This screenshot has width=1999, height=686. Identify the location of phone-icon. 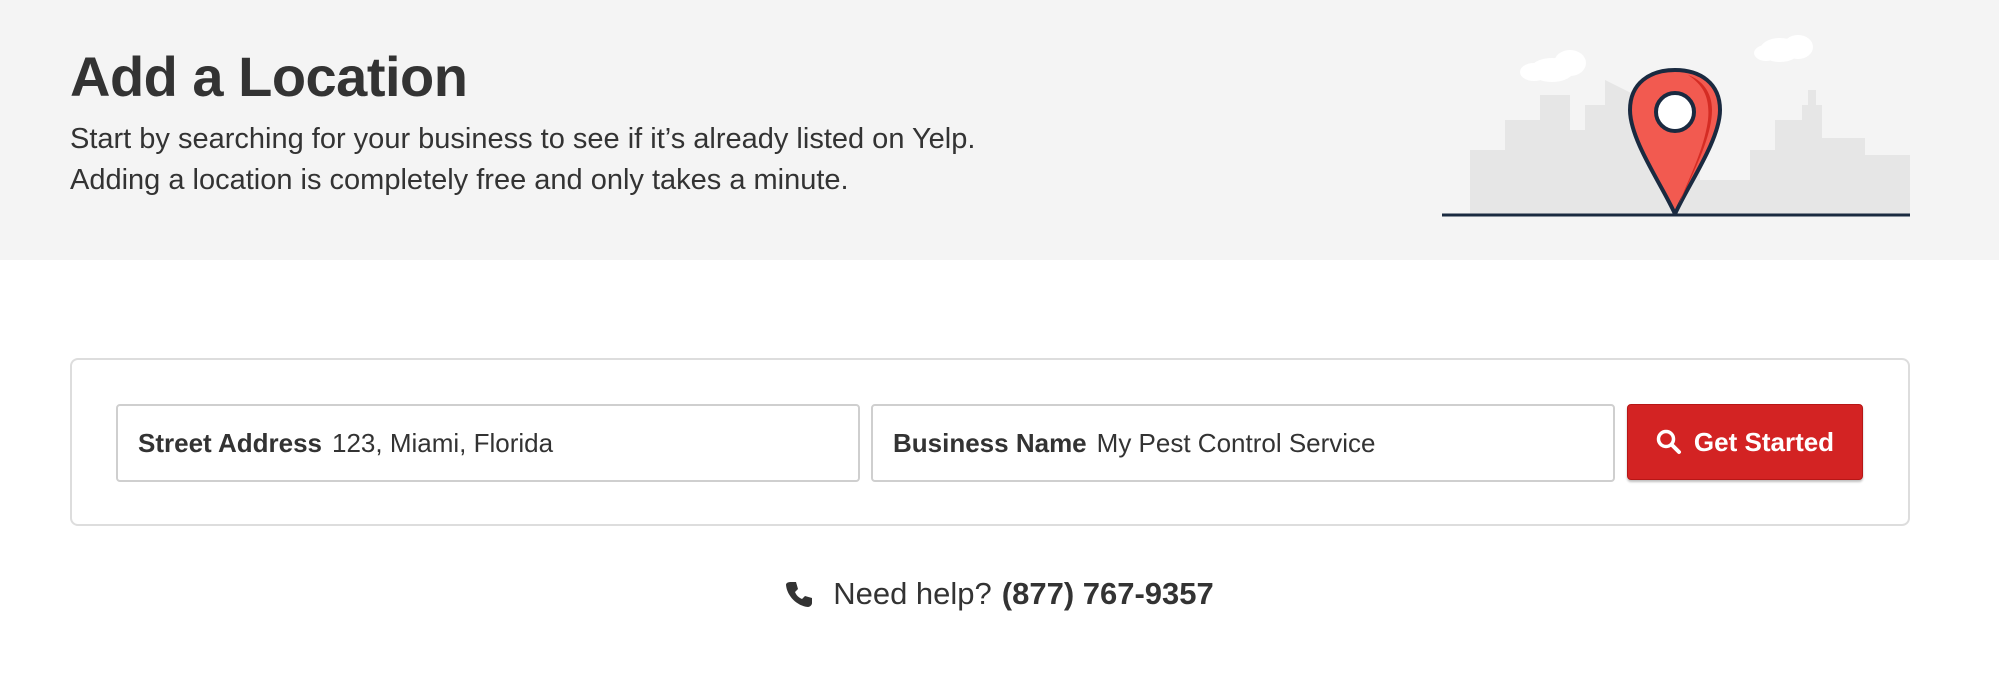
(799, 594).